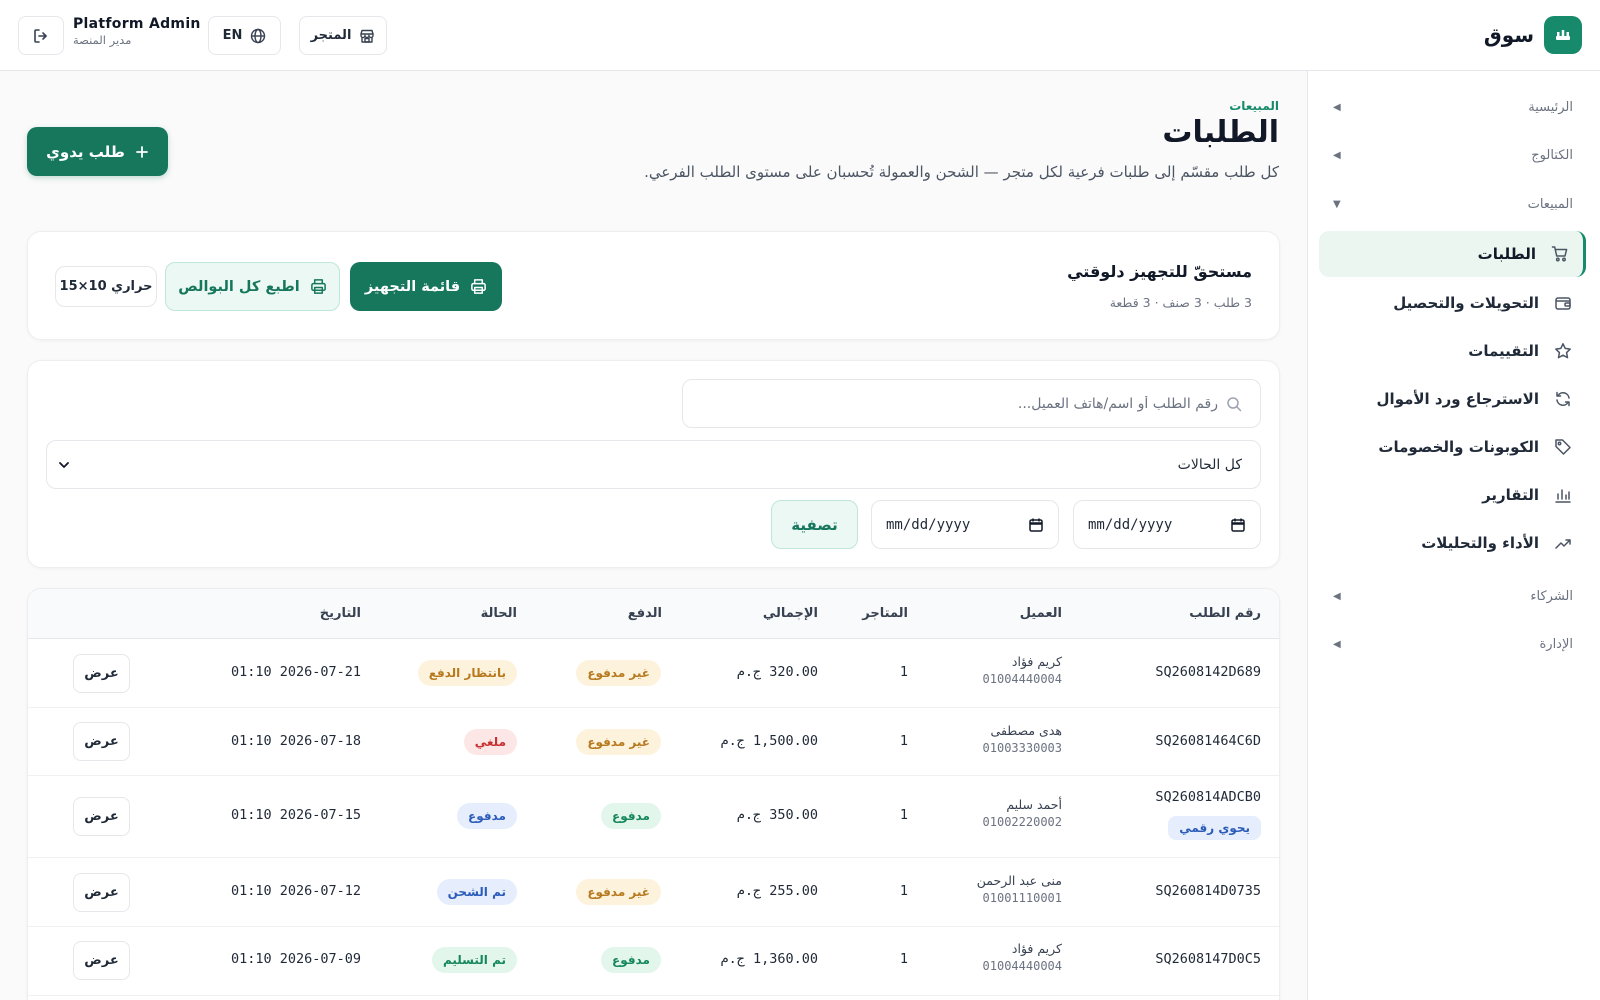 The image size is (1600, 1000). What do you see at coordinates (1452, 254) in the screenshot?
I see `sidebar-item-orders: الطلبات` at bounding box center [1452, 254].